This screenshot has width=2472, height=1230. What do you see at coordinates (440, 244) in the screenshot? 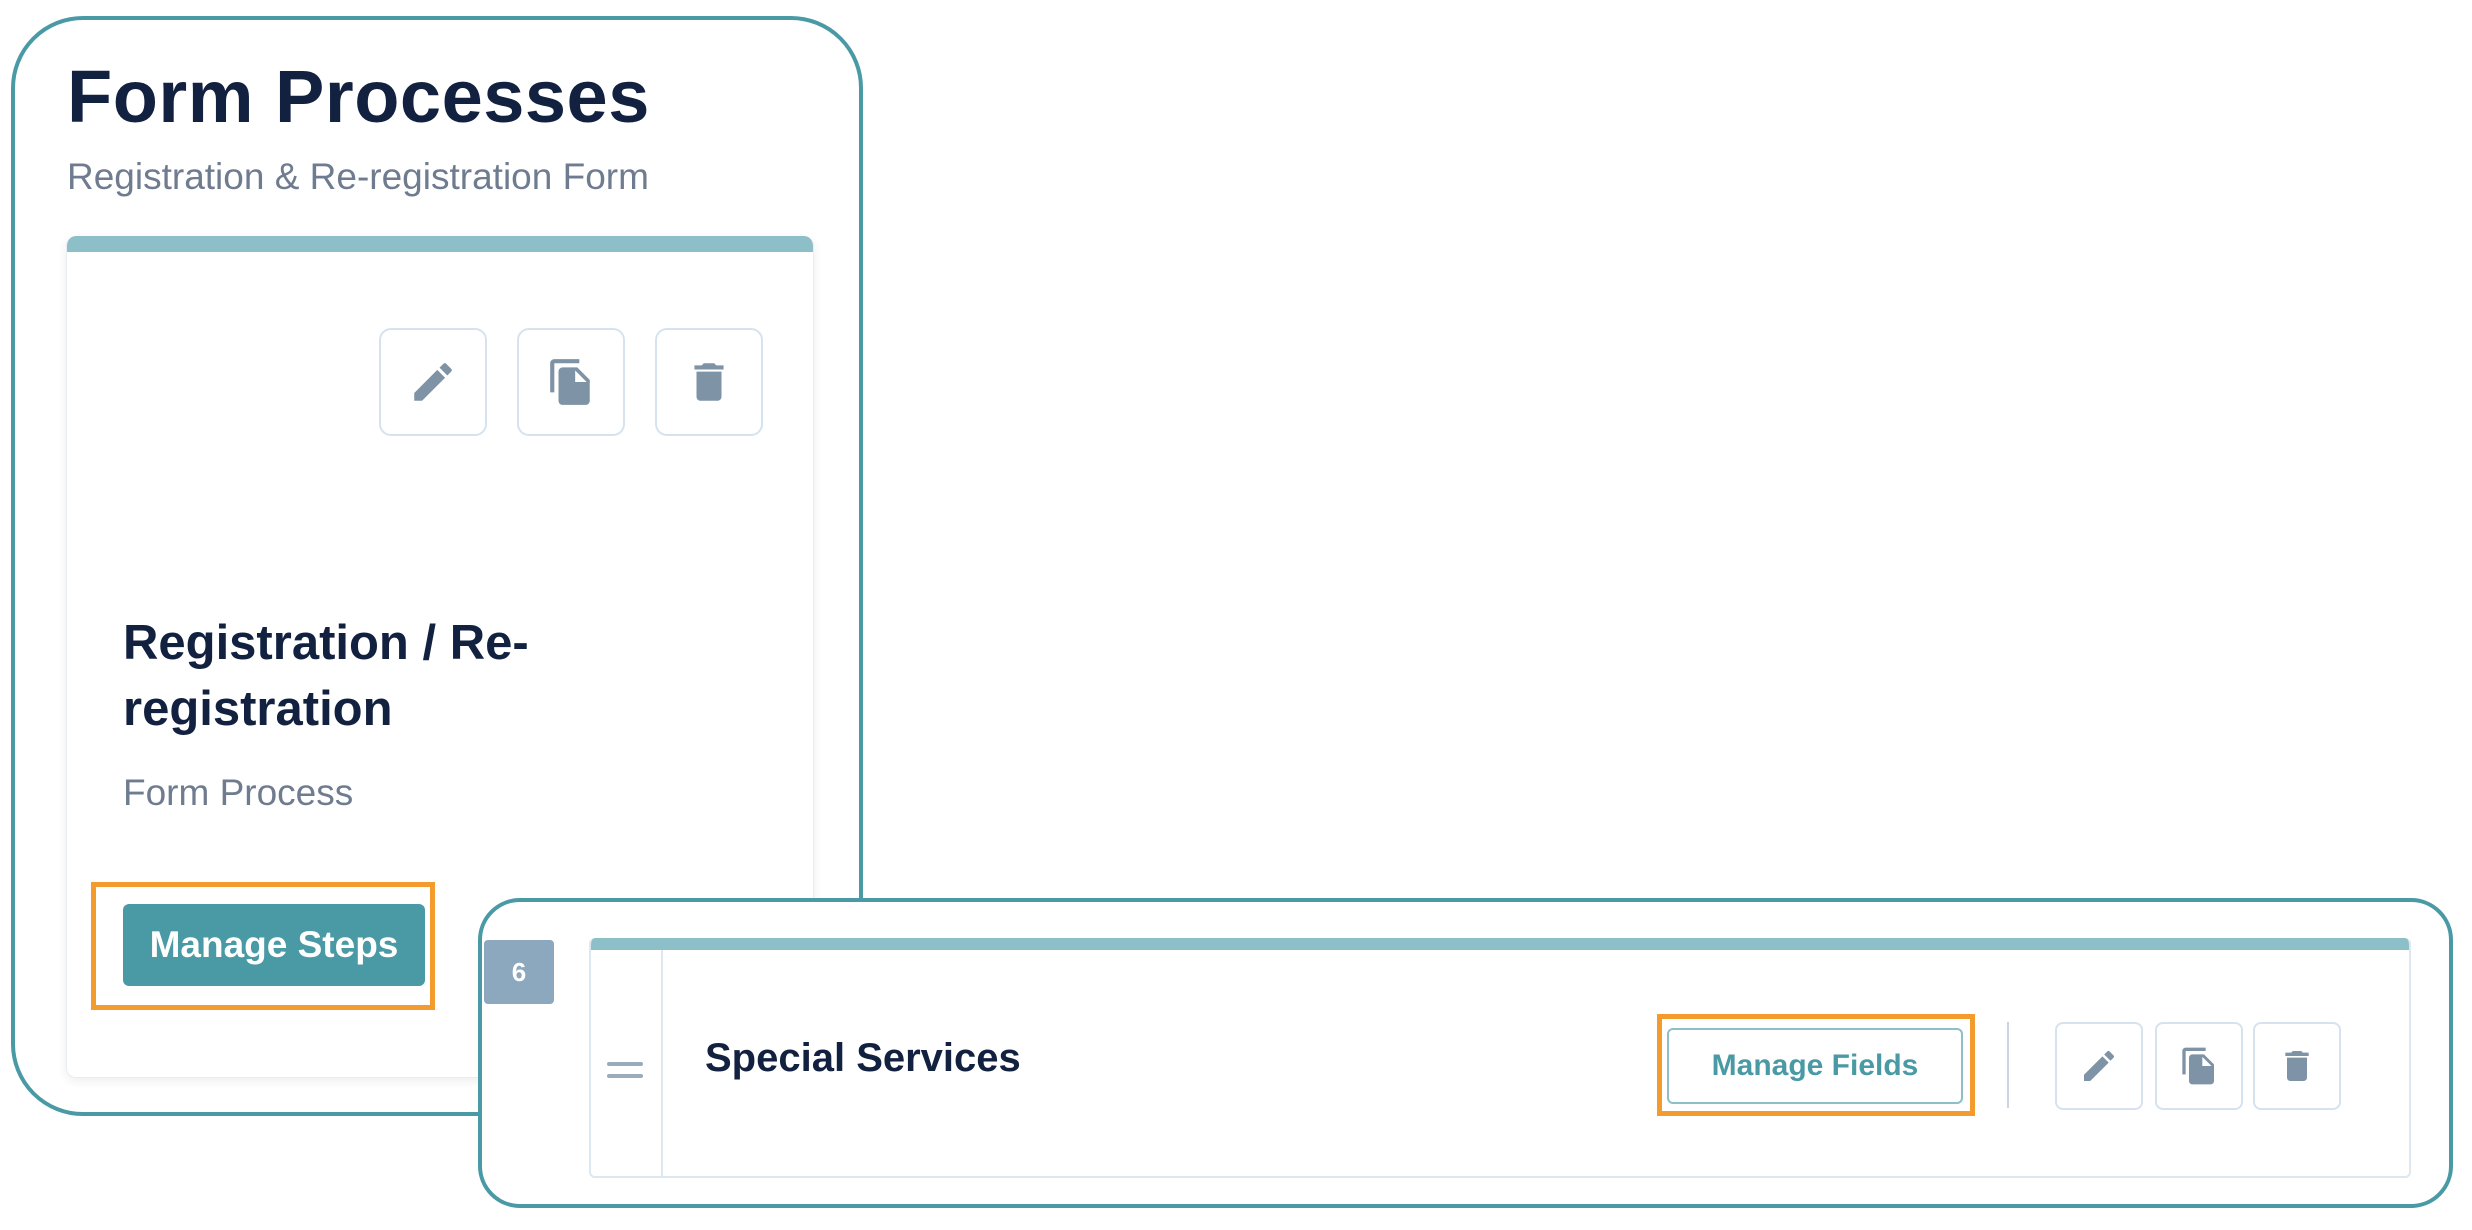
I see `card-accent-bar` at bounding box center [440, 244].